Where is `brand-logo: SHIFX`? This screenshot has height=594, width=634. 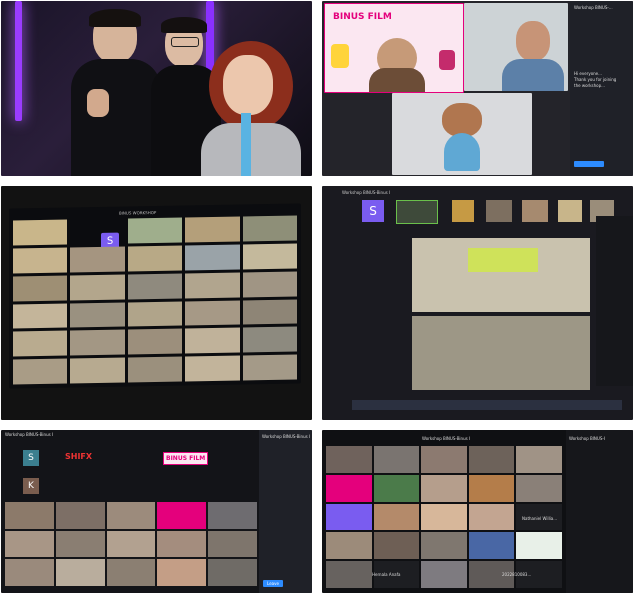
brand-logo: SHIFX is located at coordinates (79, 456).